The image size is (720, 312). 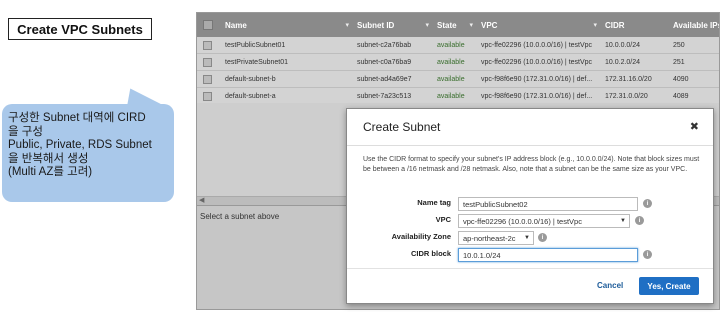 What do you see at coordinates (395, 25) in the screenshot?
I see `column-header-subnet-id: Subnet ID ▾` at bounding box center [395, 25].